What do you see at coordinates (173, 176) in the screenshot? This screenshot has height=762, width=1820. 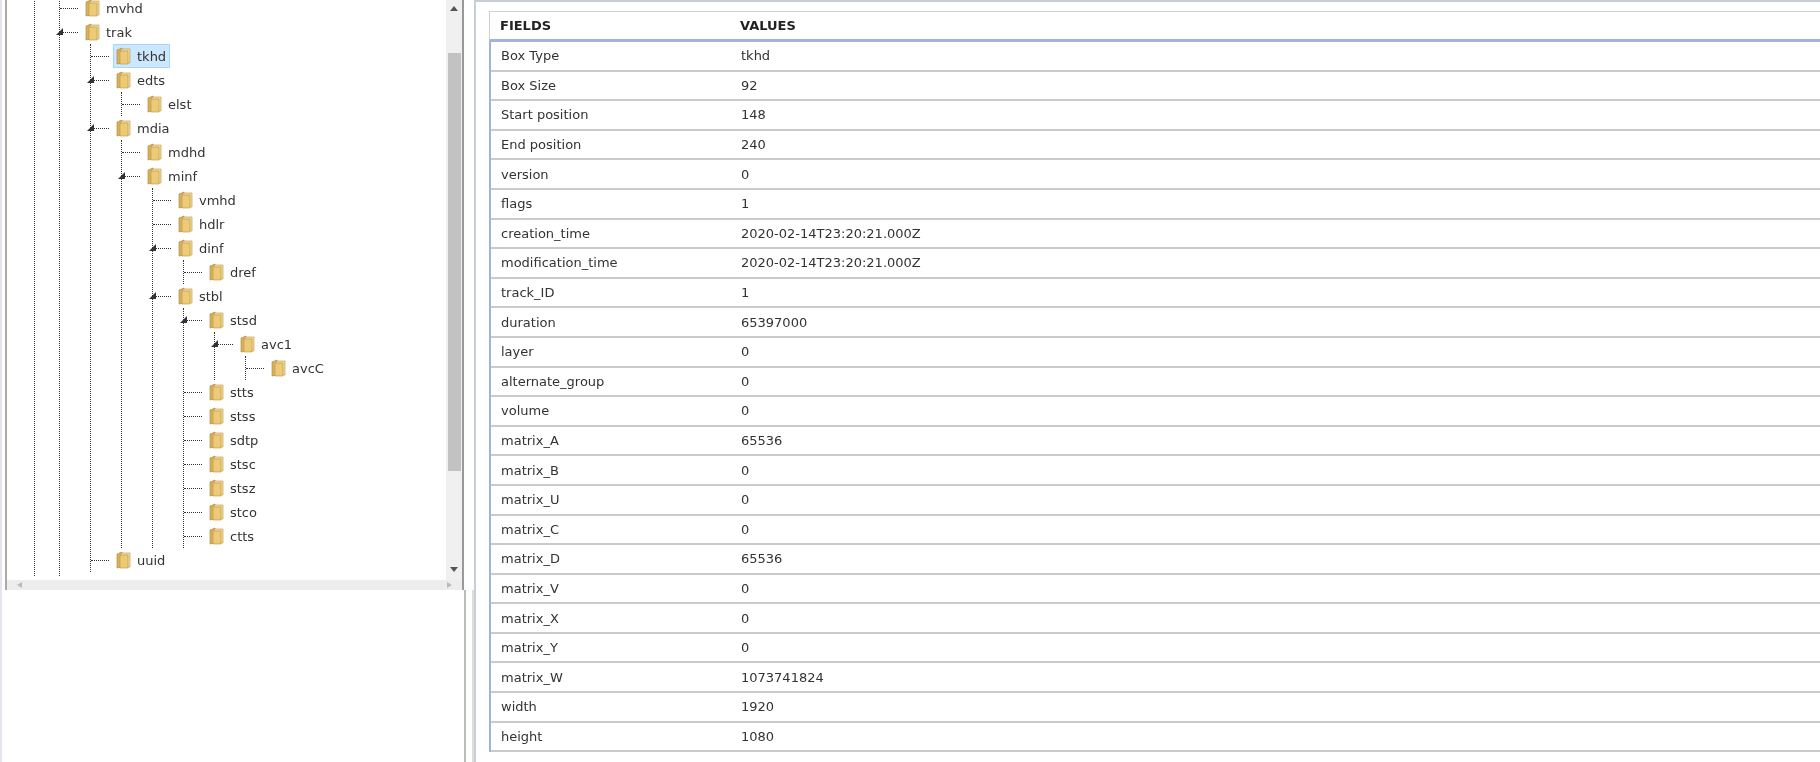 I see `tree-item: minf` at bounding box center [173, 176].